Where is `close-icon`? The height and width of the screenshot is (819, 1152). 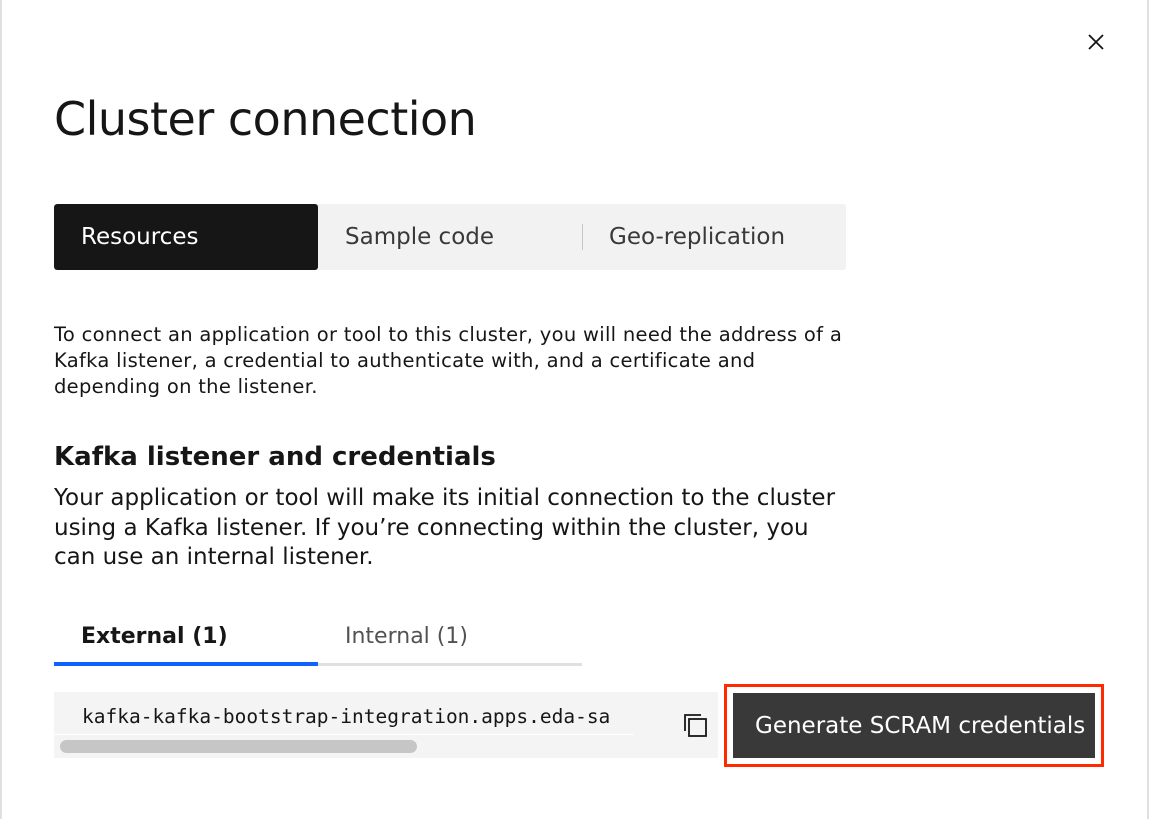
close-icon is located at coordinates (1096, 42).